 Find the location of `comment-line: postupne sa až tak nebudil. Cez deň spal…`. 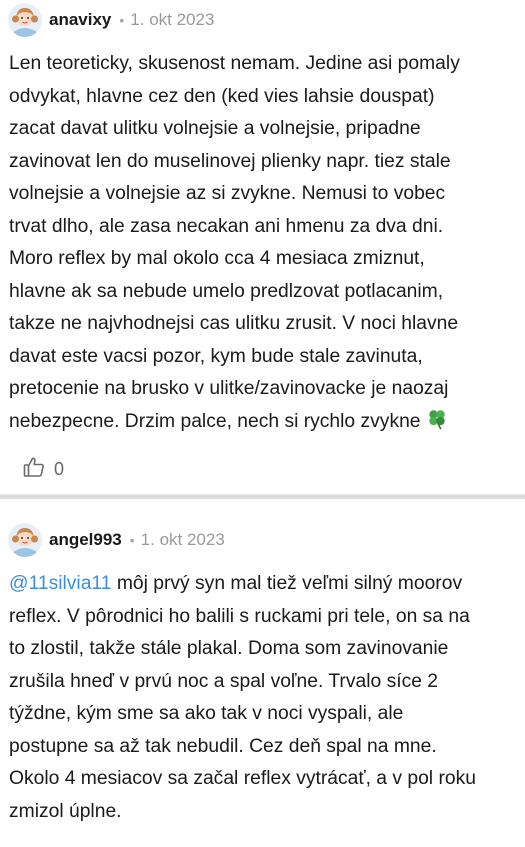

comment-line: postupne sa až tak nebudil. Cez deň spal… is located at coordinates (223, 746).